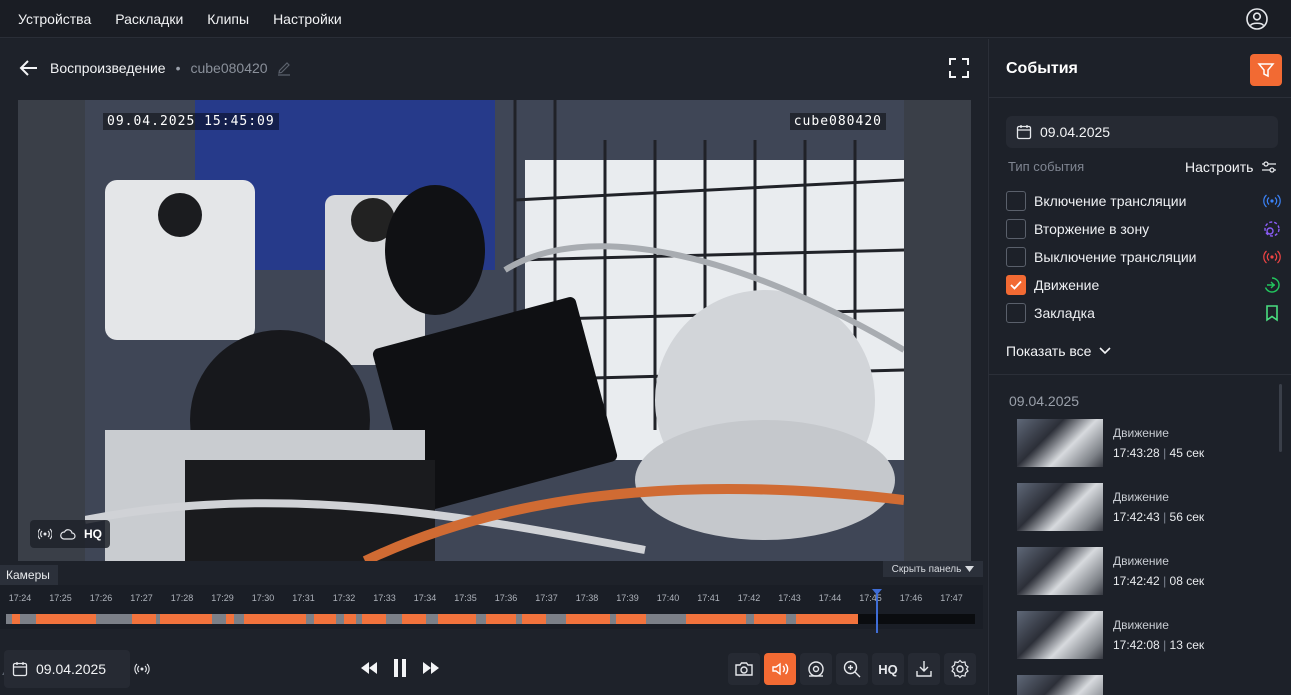  Describe the element at coordinates (546, 598) in the screenshot. I see `timeline-tick-label: 17:37` at that location.